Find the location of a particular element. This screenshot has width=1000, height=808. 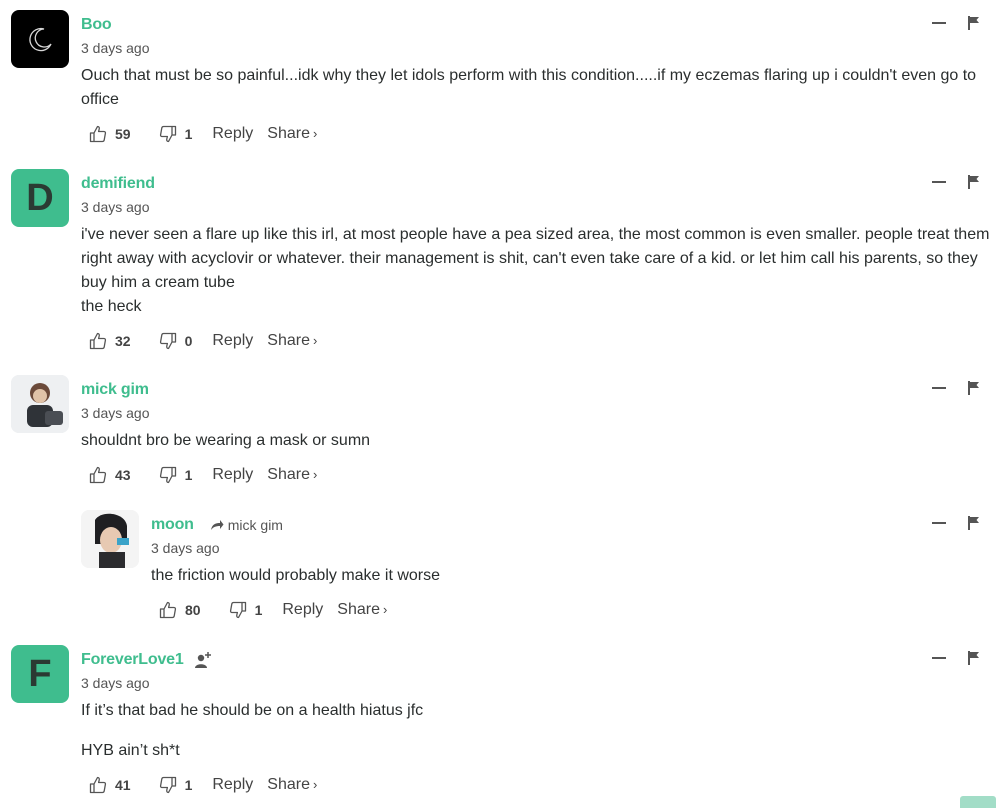

upvote-count: 59 is located at coordinates (123, 134).